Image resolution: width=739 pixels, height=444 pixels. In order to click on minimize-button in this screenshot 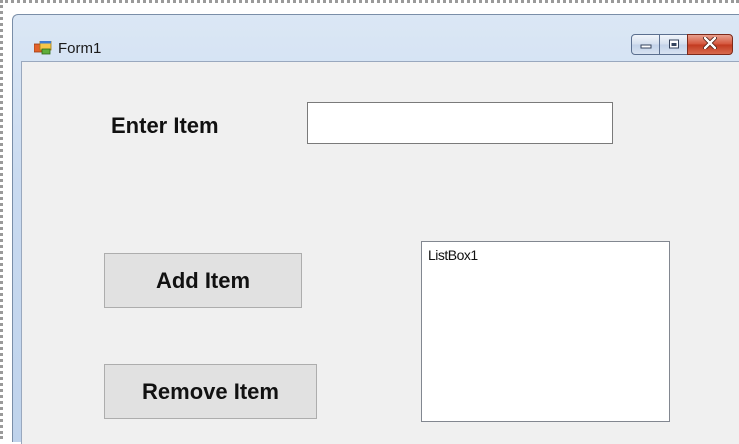, I will do `click(645, 44)`.